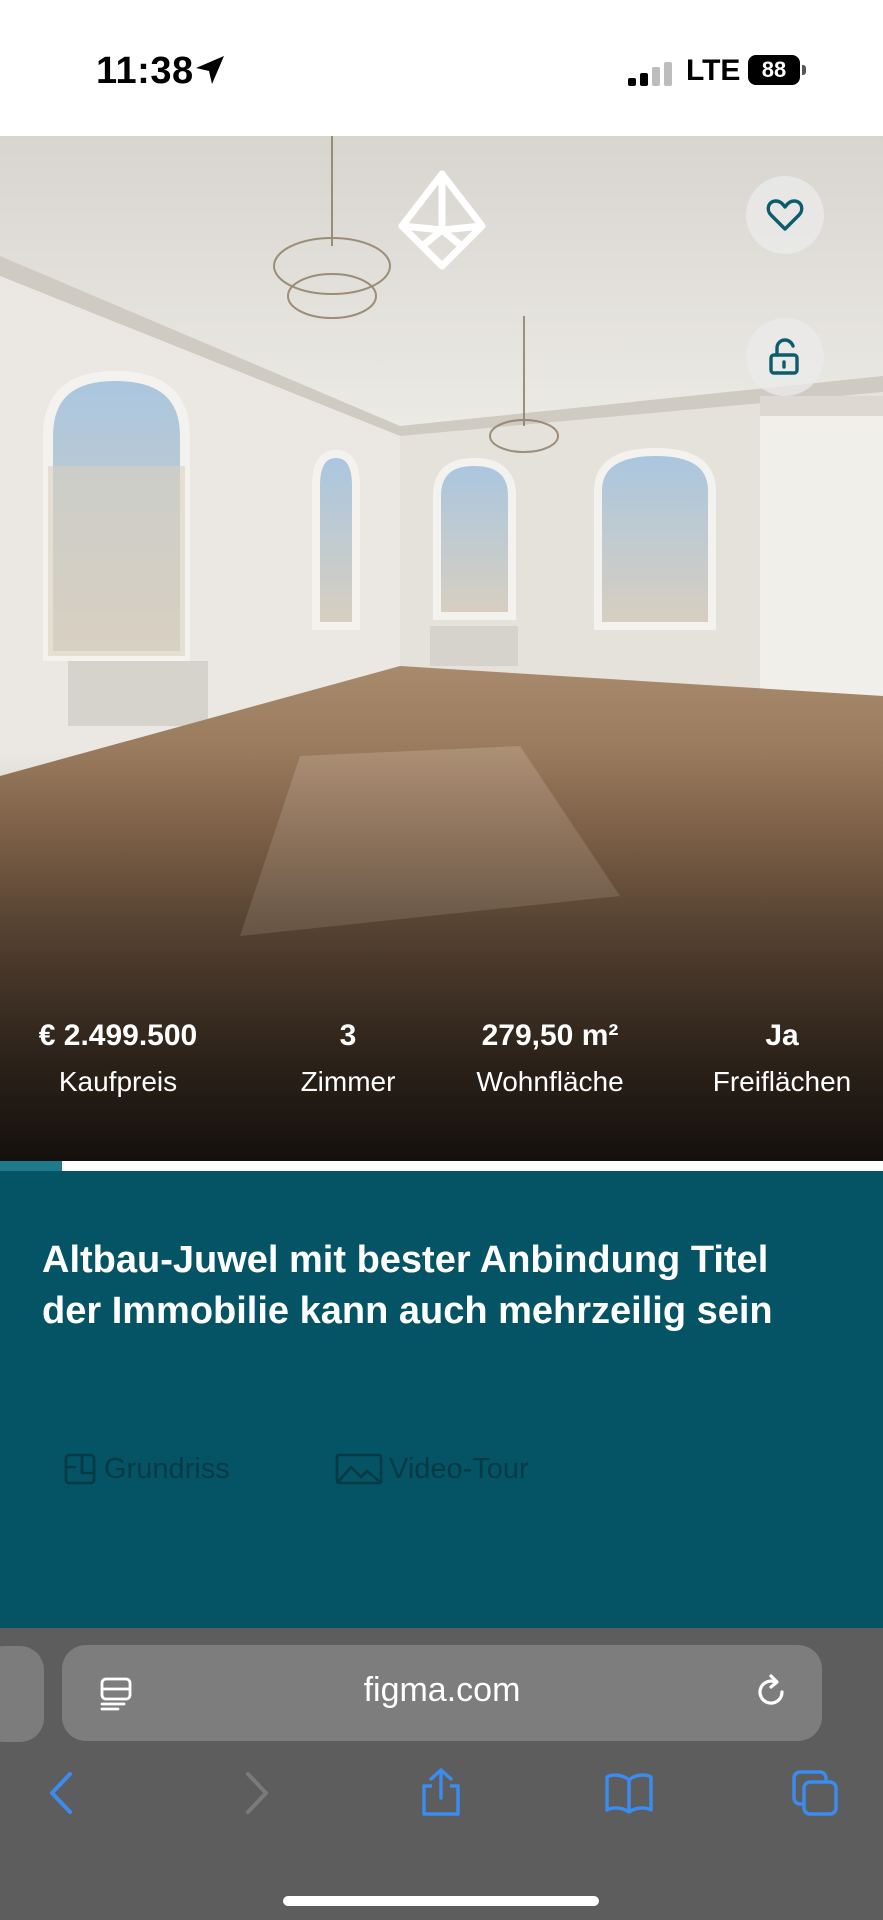 Image resolution: width=883 pixels, height=1920 pixels. I want to click on heart-icon, so click(785, 215).